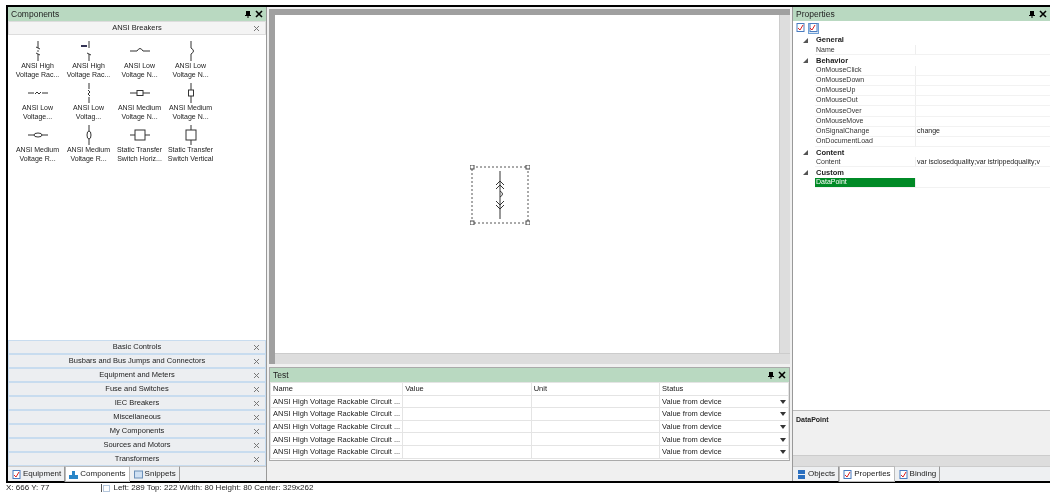  Describe the element at coordinates (917, 474) in the screenshot. I see `panel-tab: Binding` at that location.